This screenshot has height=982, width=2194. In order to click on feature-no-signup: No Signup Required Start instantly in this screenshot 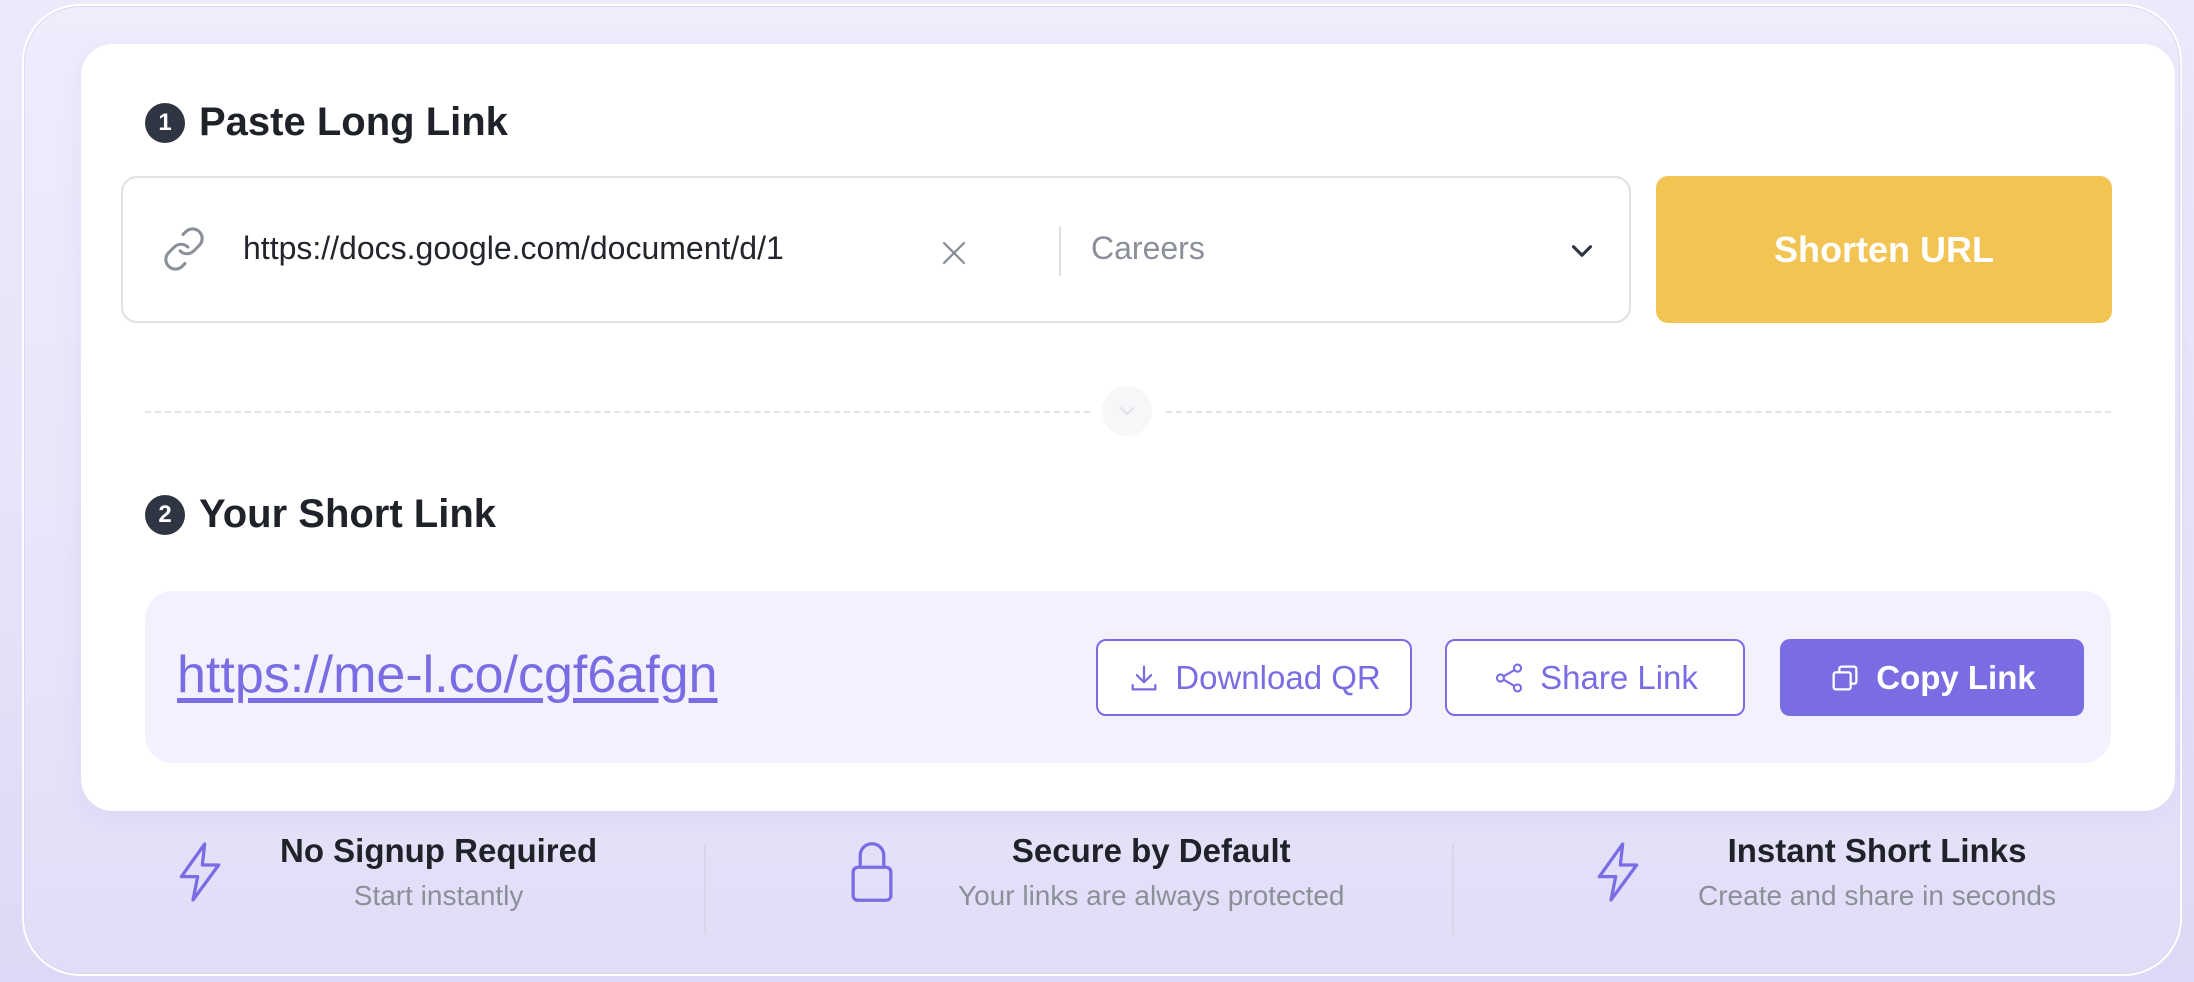, I will do `click(384, 872)`.